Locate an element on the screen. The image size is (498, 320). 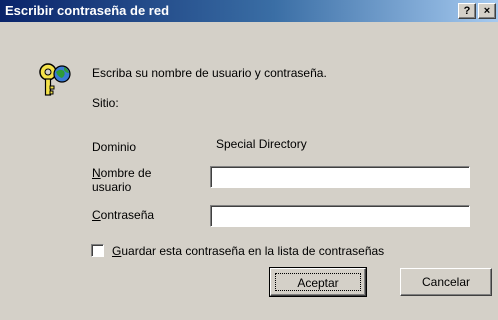
password-label-rest: ontraseña is located at coordinates (127, 215).